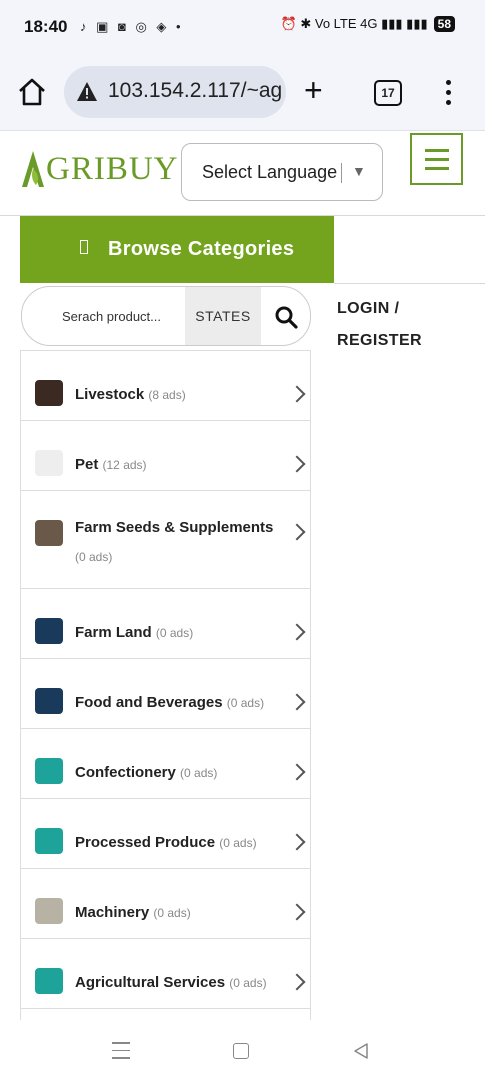 The image size is (485, 1080). I want to click on login-link: LOGIN /, so click(379, 309).